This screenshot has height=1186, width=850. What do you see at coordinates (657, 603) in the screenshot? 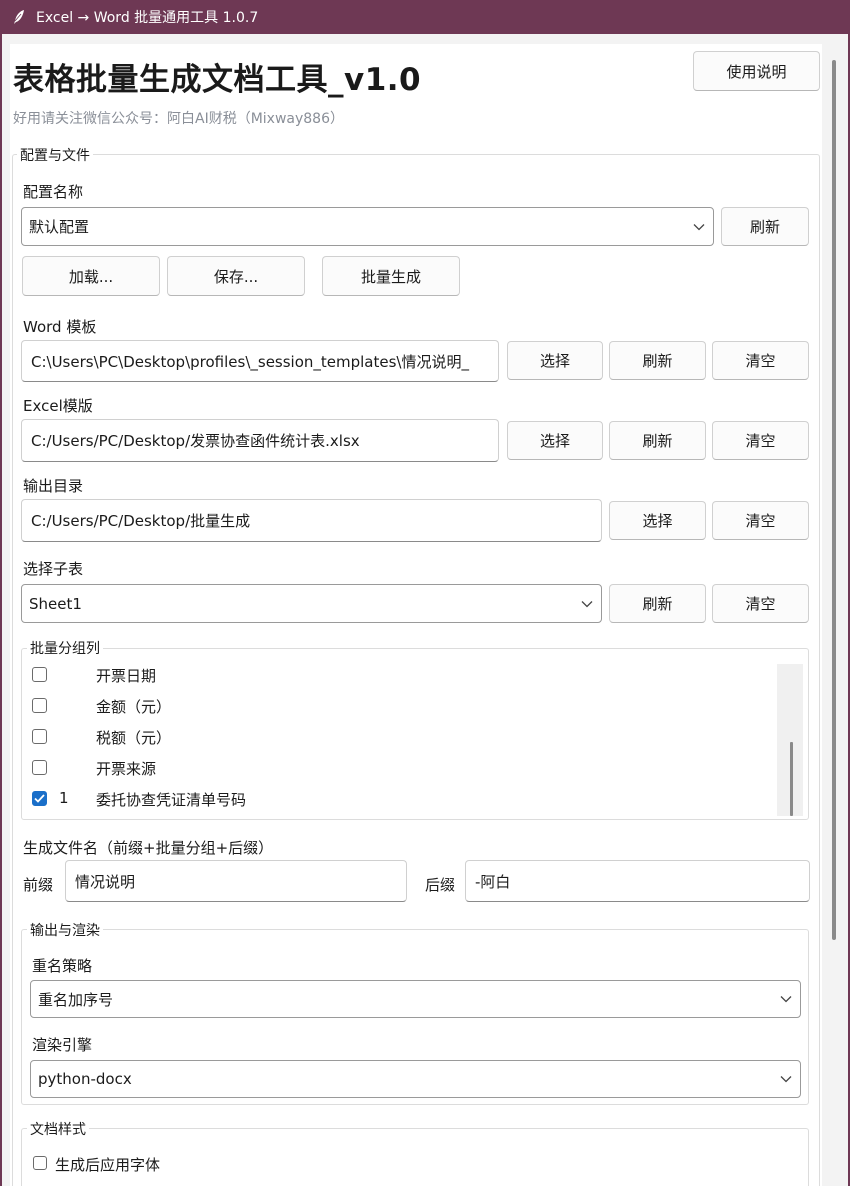
I see `sheet-refresh-button: 刷新` at bounding box center [657, 603].